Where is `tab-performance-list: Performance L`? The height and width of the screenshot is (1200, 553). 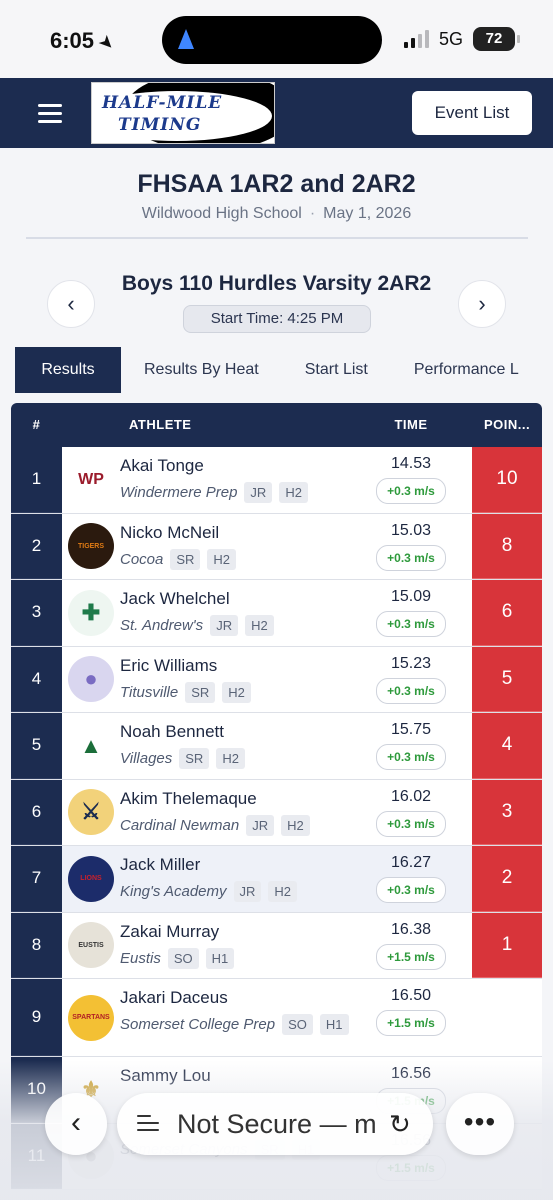 tab-performance-list: Performance L is located at coordinates (466, 370).